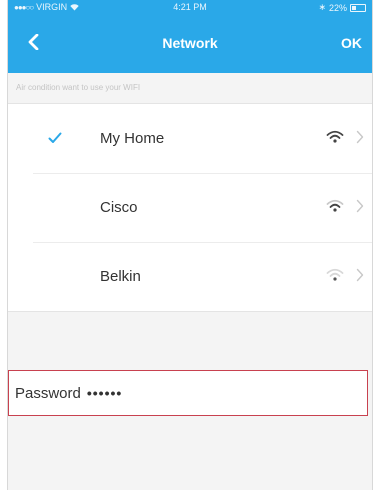  I want to click on password-field: Password ••••••, so click(188, 393).